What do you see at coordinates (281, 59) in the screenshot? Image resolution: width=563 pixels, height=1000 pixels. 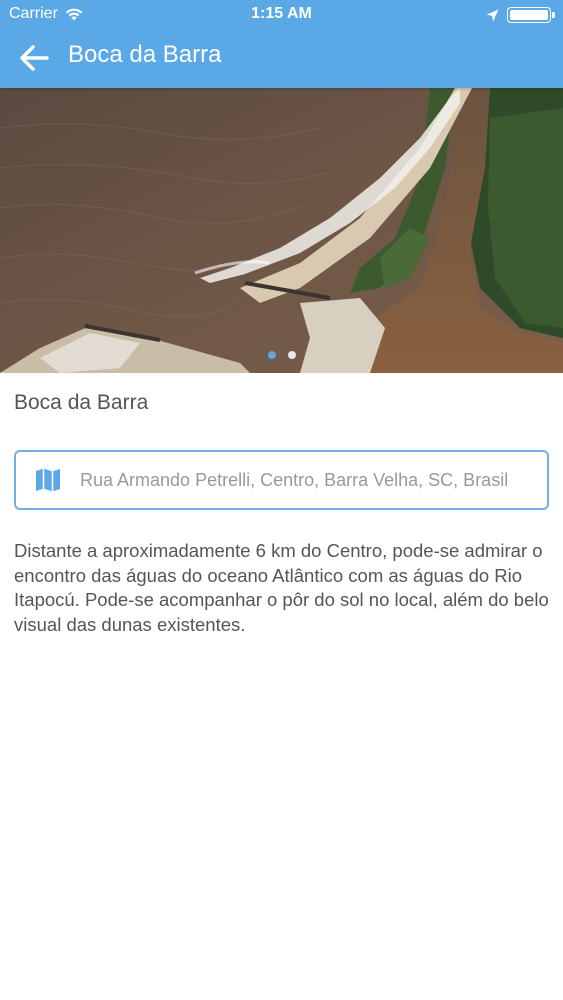 I see `navigation-bar: Boca da Barra` at bounding box center [281, 59].